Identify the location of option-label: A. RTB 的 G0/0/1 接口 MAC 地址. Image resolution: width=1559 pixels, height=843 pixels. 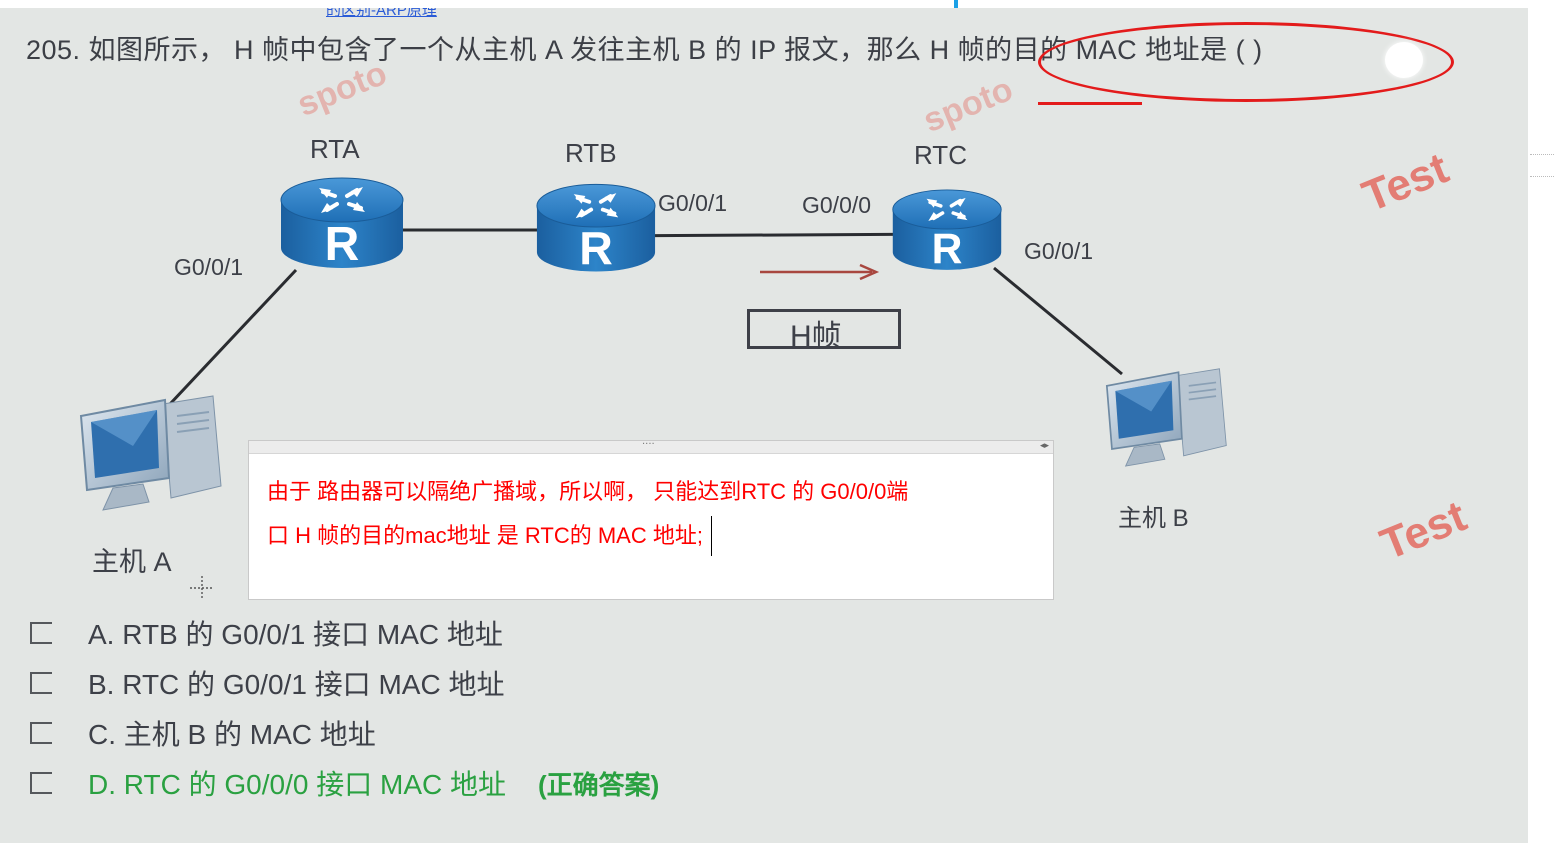
(295, 634).